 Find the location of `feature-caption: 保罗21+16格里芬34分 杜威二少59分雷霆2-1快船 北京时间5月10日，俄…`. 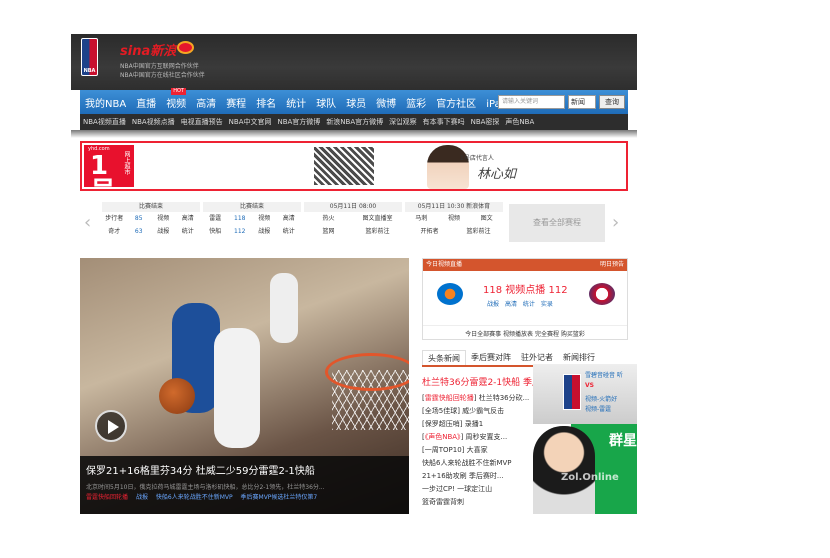

feature-caption: 保罗21+16格里芬34分 杜威二少59分雷霆2-1快船 北京时间5月10日，俄… is located at coordinates (244, 485).